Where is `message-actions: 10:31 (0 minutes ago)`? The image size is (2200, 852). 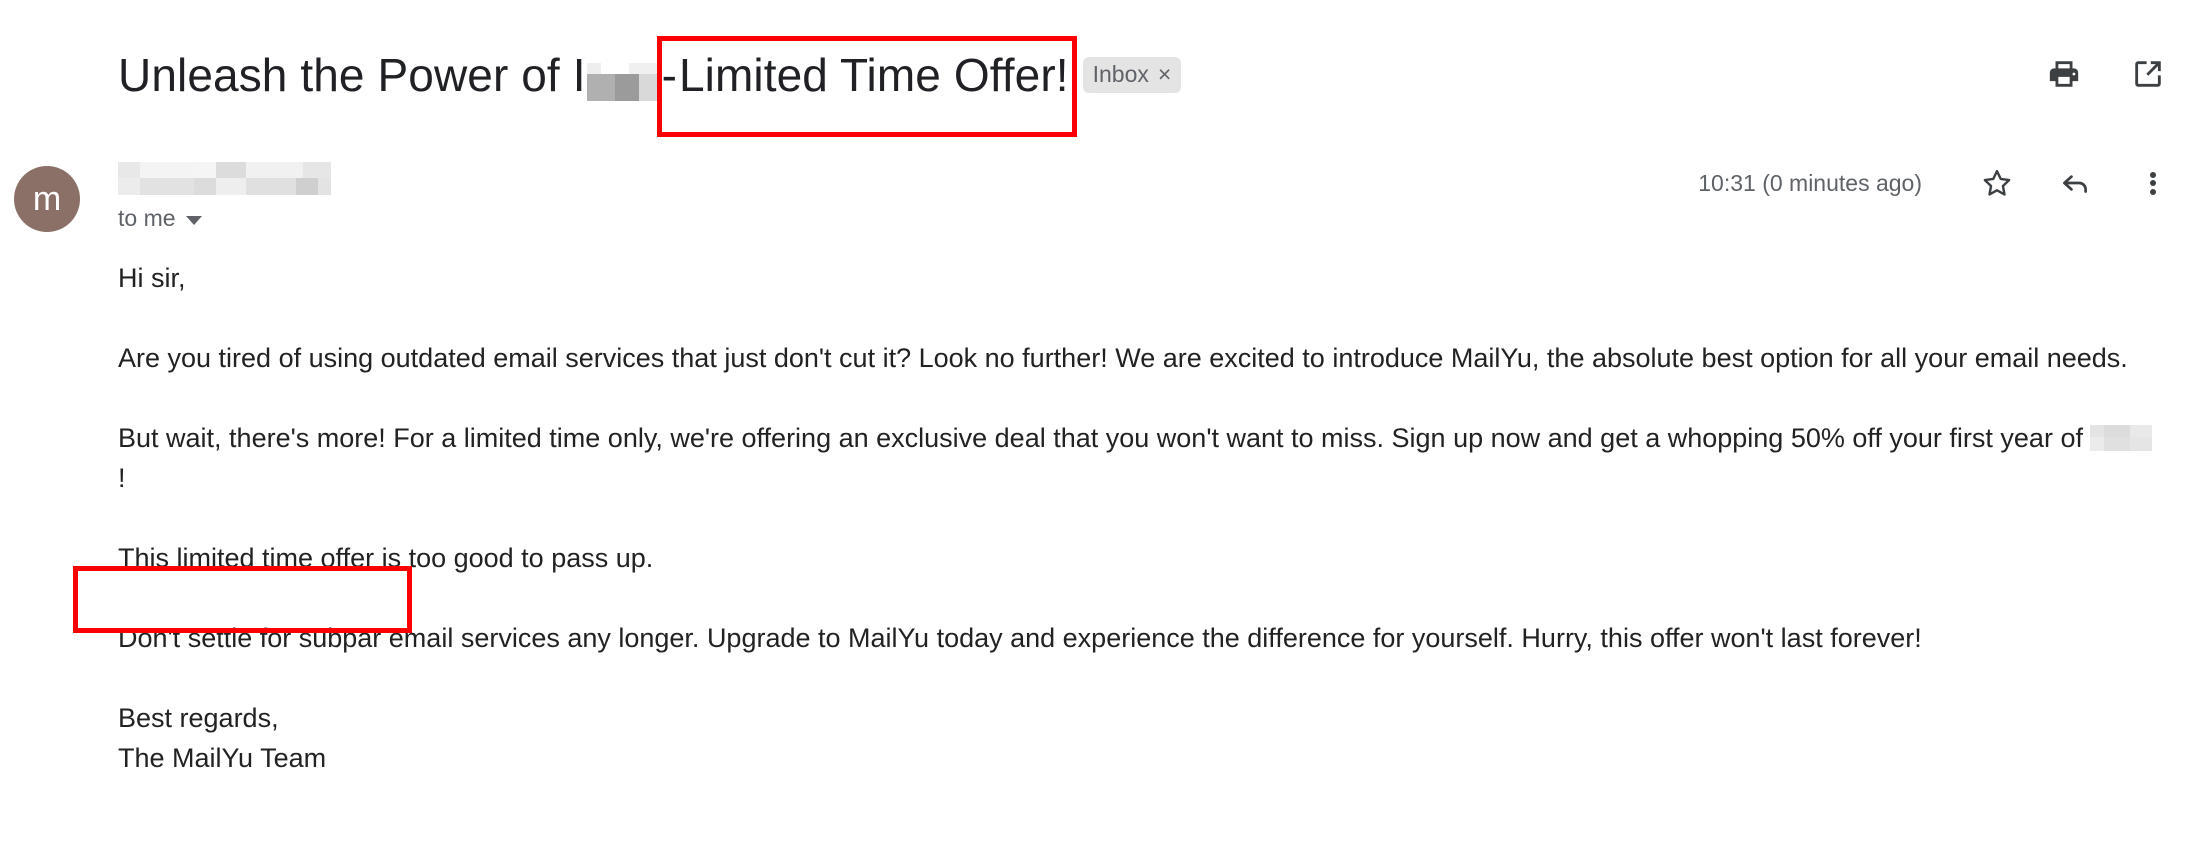
message-actions: 10:31 (0 minutes ago) is located at coordinates (1935, 183).